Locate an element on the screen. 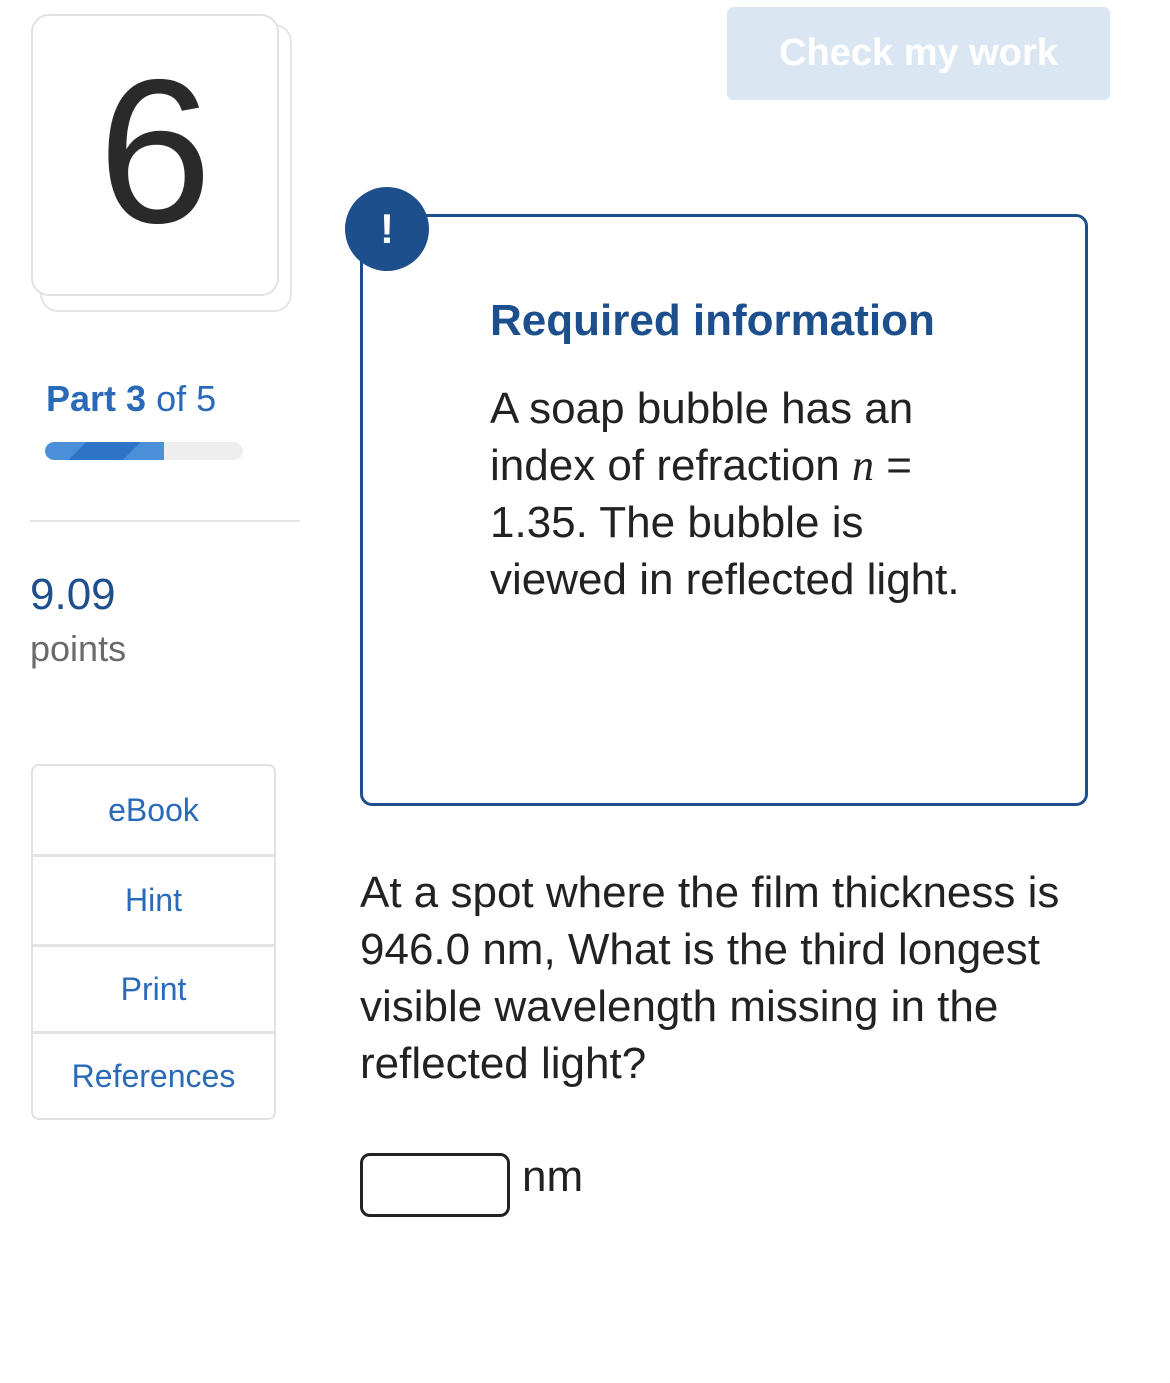 The height and width of the screenshot is (1383, 1170). check-my-work-button: Check my work is located at coordinates (918, 53).